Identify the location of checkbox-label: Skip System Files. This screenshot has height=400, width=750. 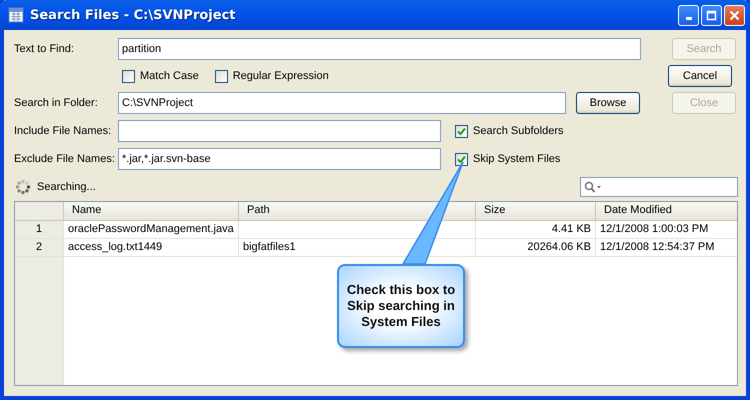
(516, 159).